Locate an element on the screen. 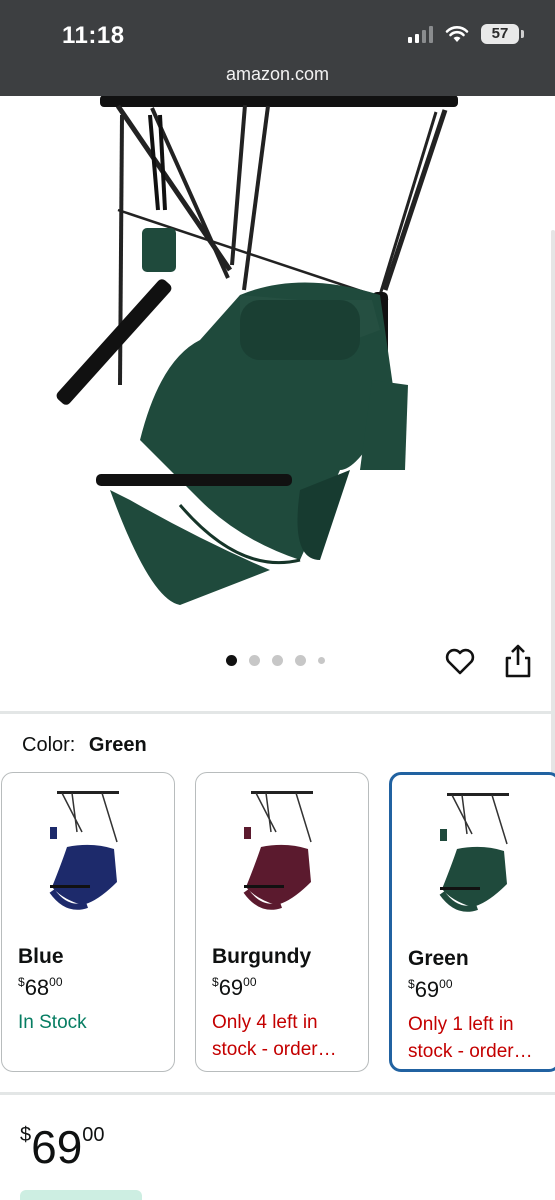 The width and height of the screenshot is (555, 1200). color-selector-label: Color: Green is located at coordinates (84, 745).